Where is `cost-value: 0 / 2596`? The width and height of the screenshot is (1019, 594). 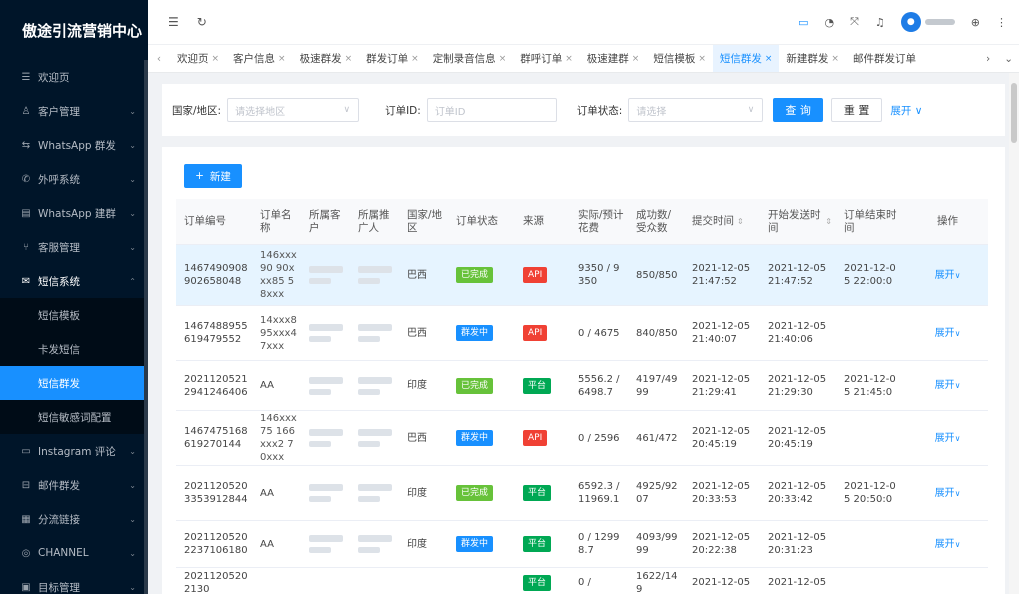
cost-value: 0 / 2596 is located at coordinates (599, 438).